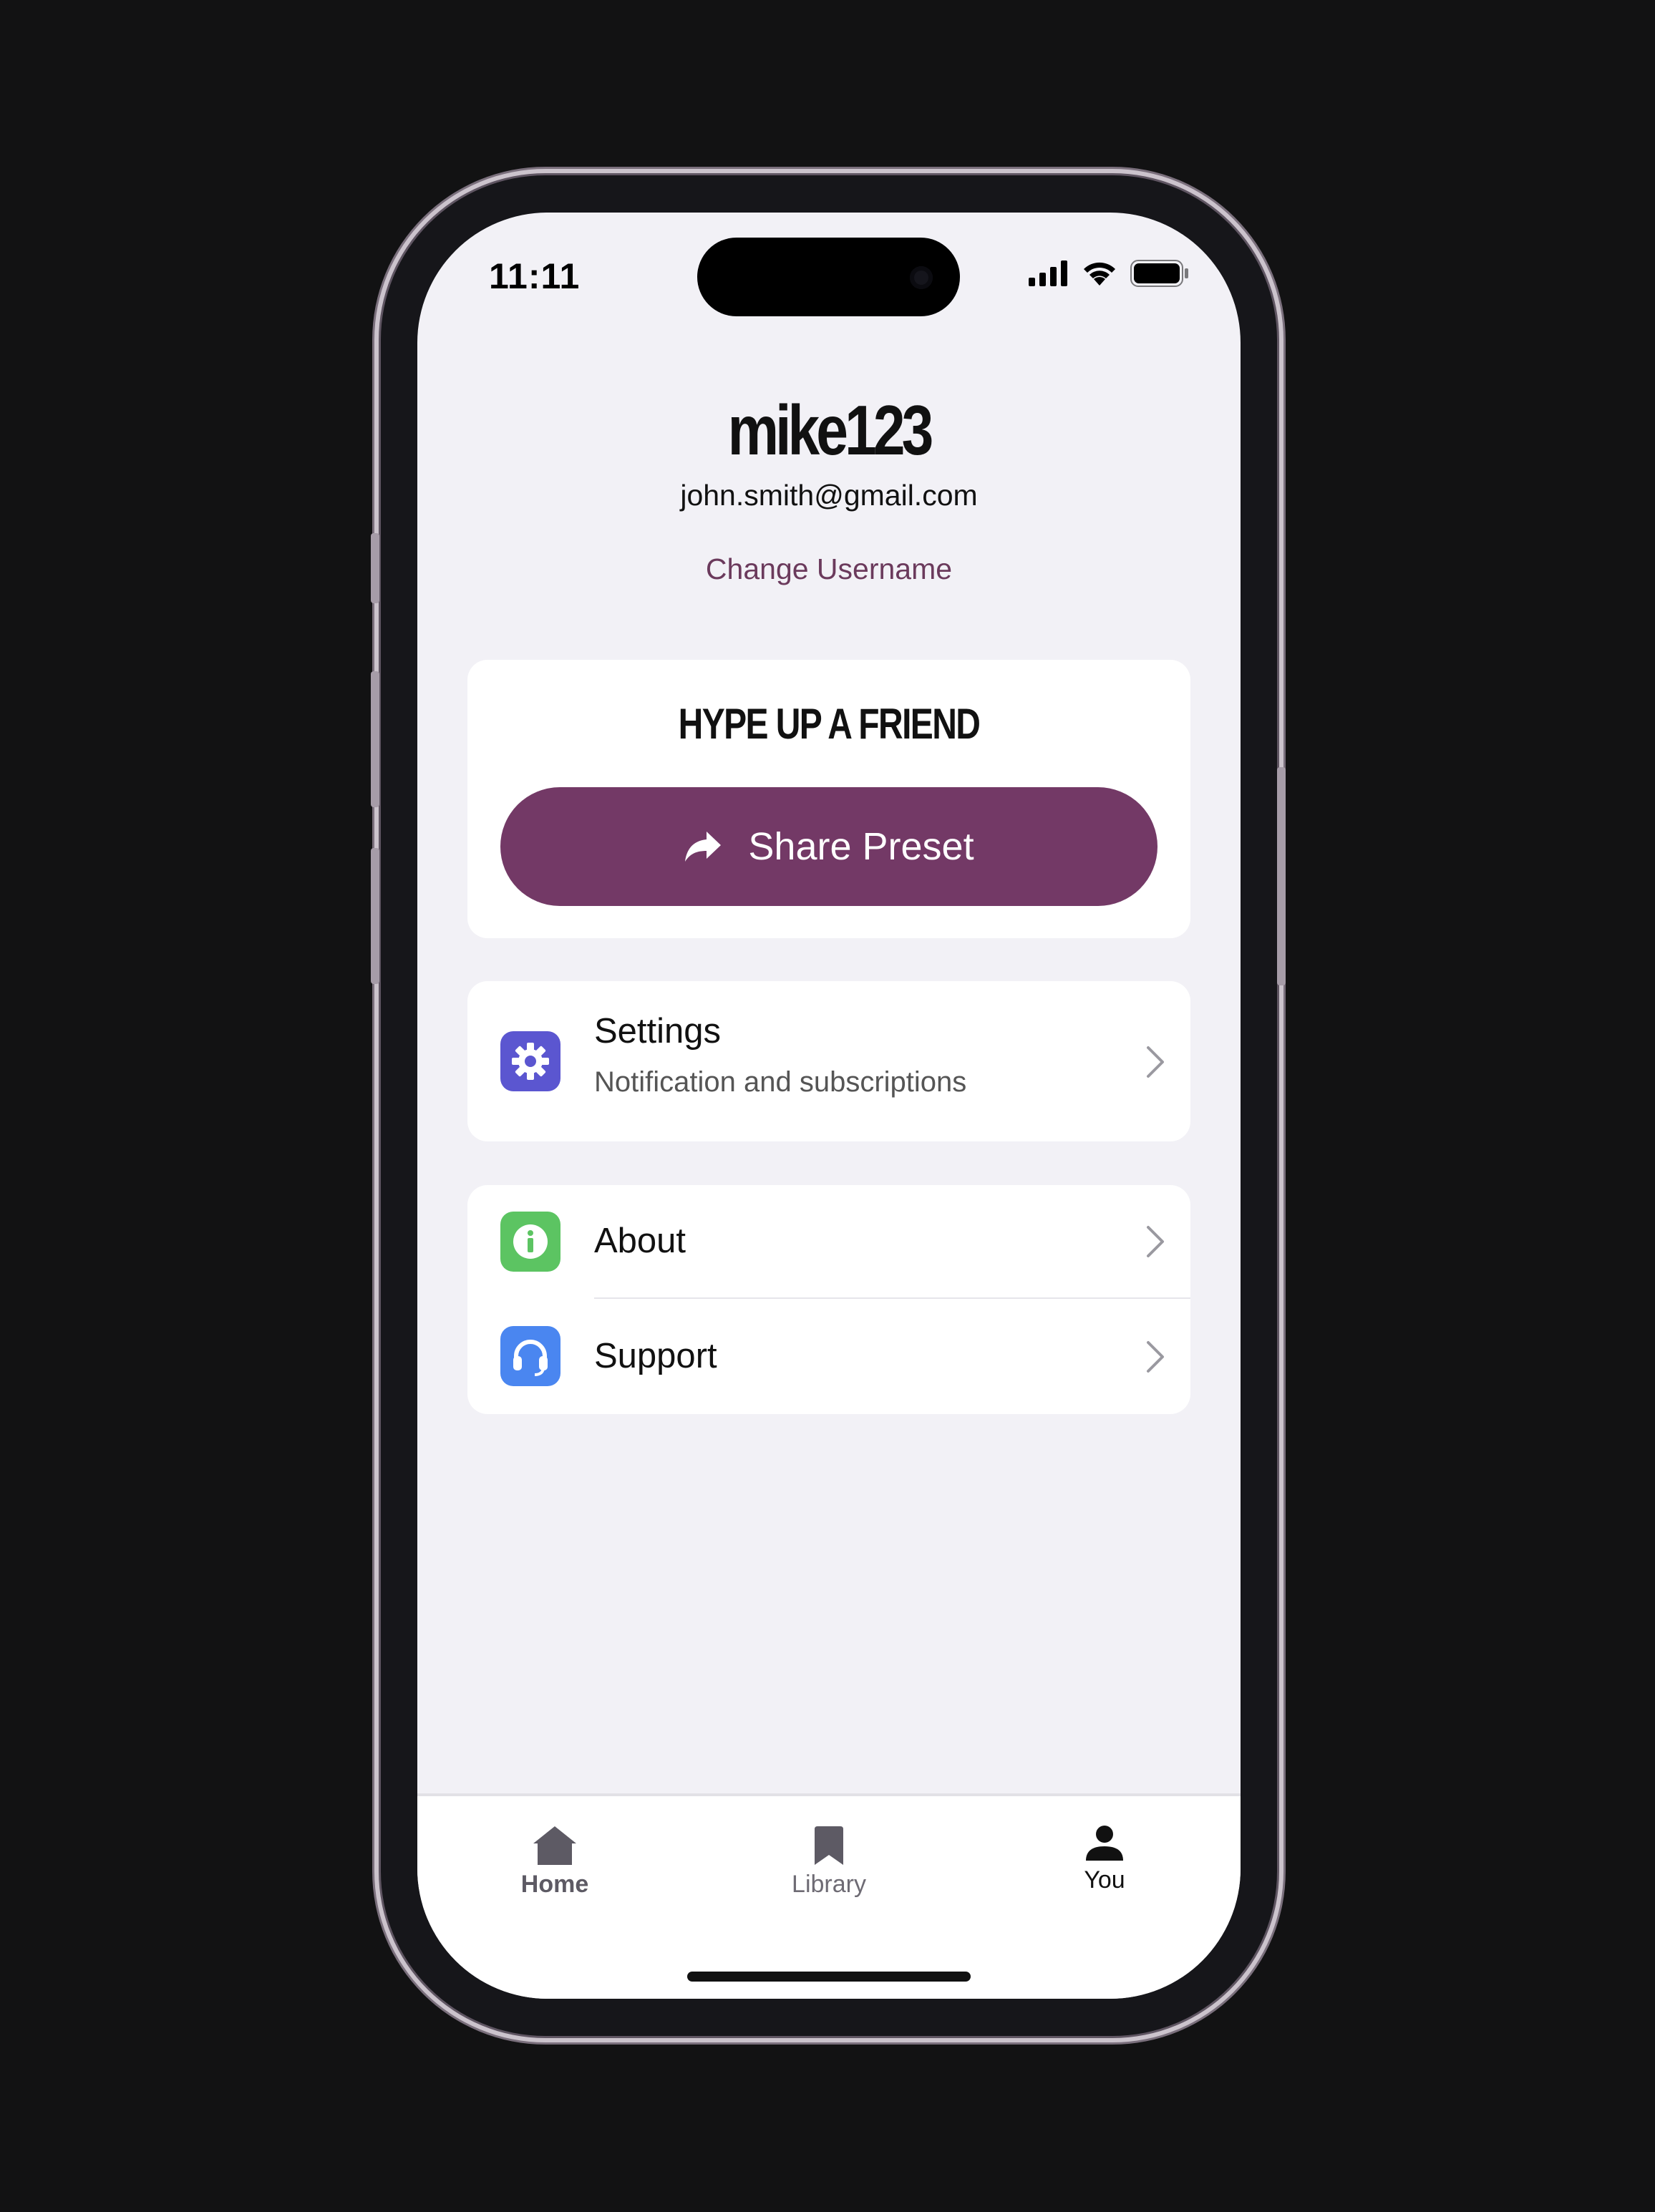 This screenshot has height=2212, width=1655. I want to click on tab-you-label: You, so click(1104, 1880).